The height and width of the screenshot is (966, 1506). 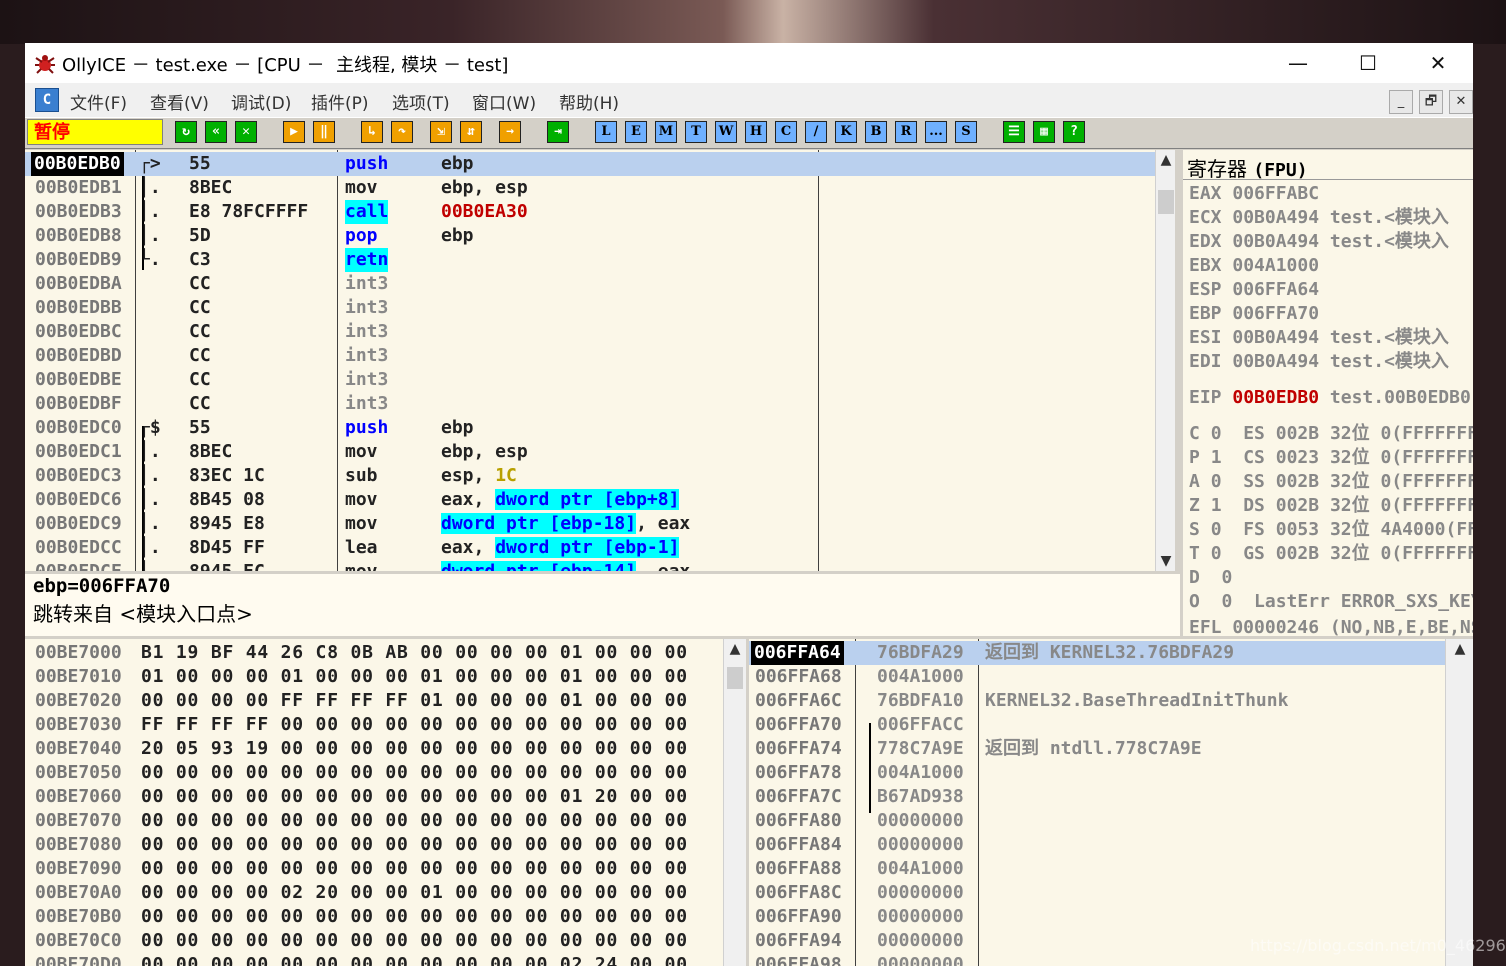 What do you see at coordinates (590, 260) in the screenshot?
I see `disasm-row: 00B0EDB9 └. C3 retn` at bounding box center [590, 260].